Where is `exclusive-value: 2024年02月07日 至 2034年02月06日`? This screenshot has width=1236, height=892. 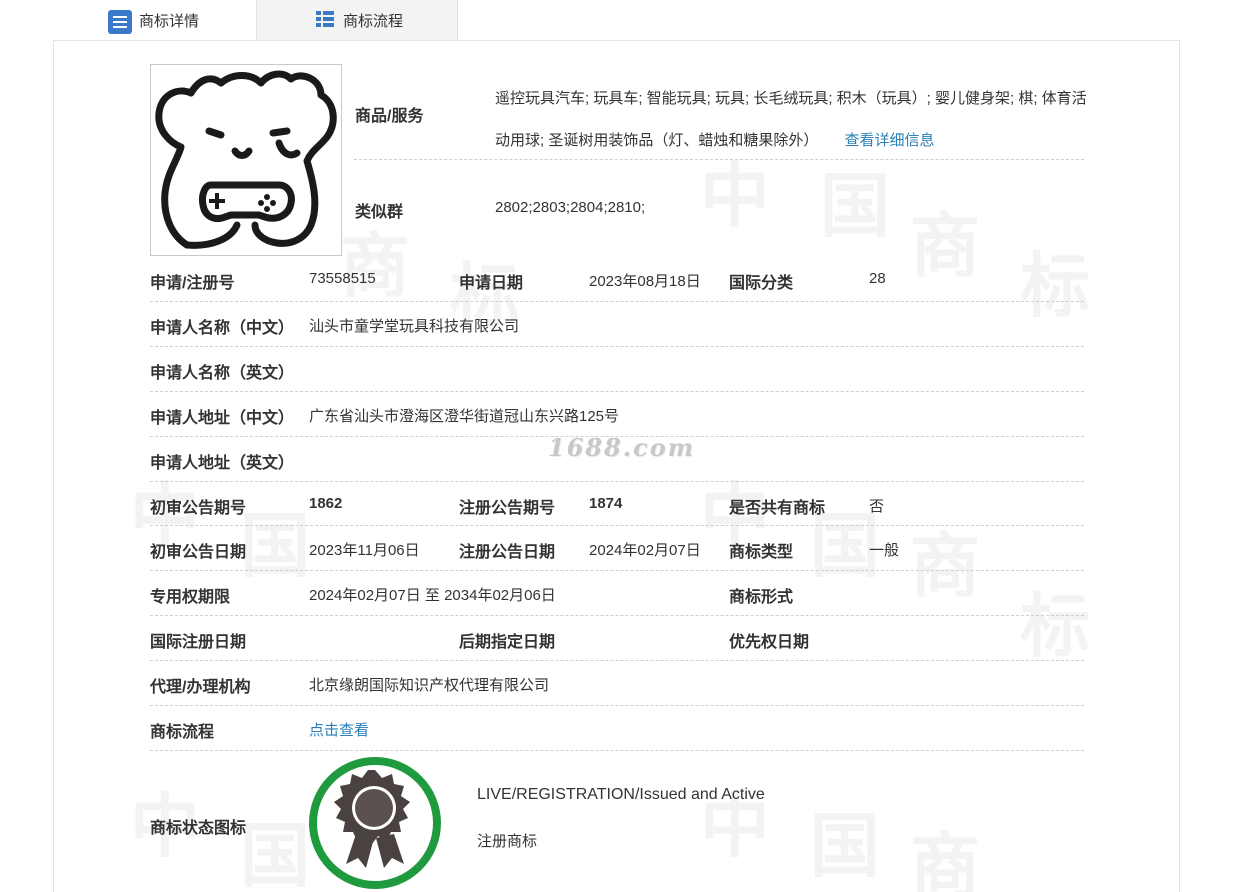
exclusive-value: 2024年02月07日 至 2034年02月06日 is located at coordinates (432, 595).